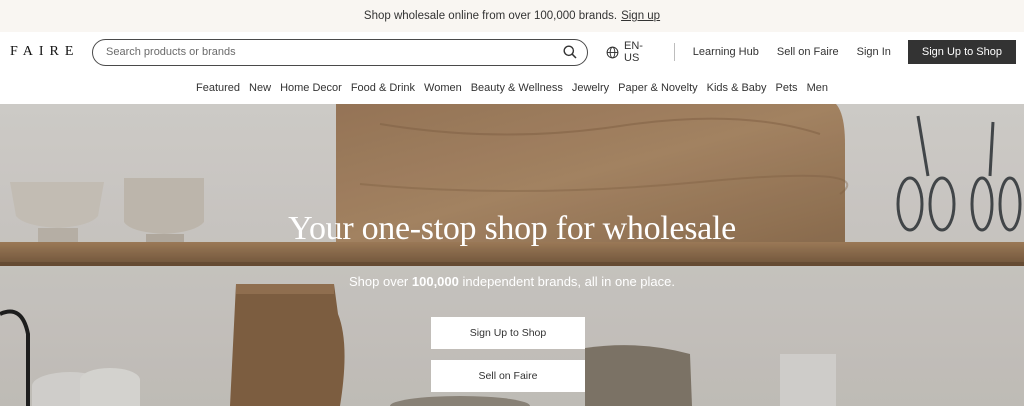 This screenshot has width=1024, height=406. What do you see at coordinates (817, 88) in the screenshot?
I see `category-men: Men` at bounding box center [817, 88].